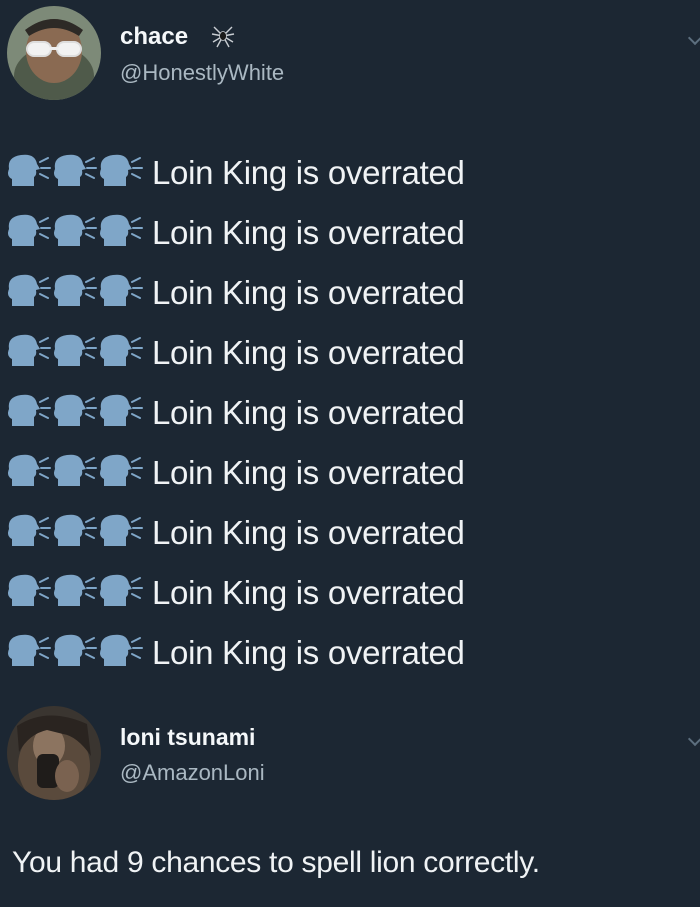 This screenshot has width=700, height=907. Describe the element at coordinates (54, 753) in the screenshot. I see `loni-avatar` at that location.